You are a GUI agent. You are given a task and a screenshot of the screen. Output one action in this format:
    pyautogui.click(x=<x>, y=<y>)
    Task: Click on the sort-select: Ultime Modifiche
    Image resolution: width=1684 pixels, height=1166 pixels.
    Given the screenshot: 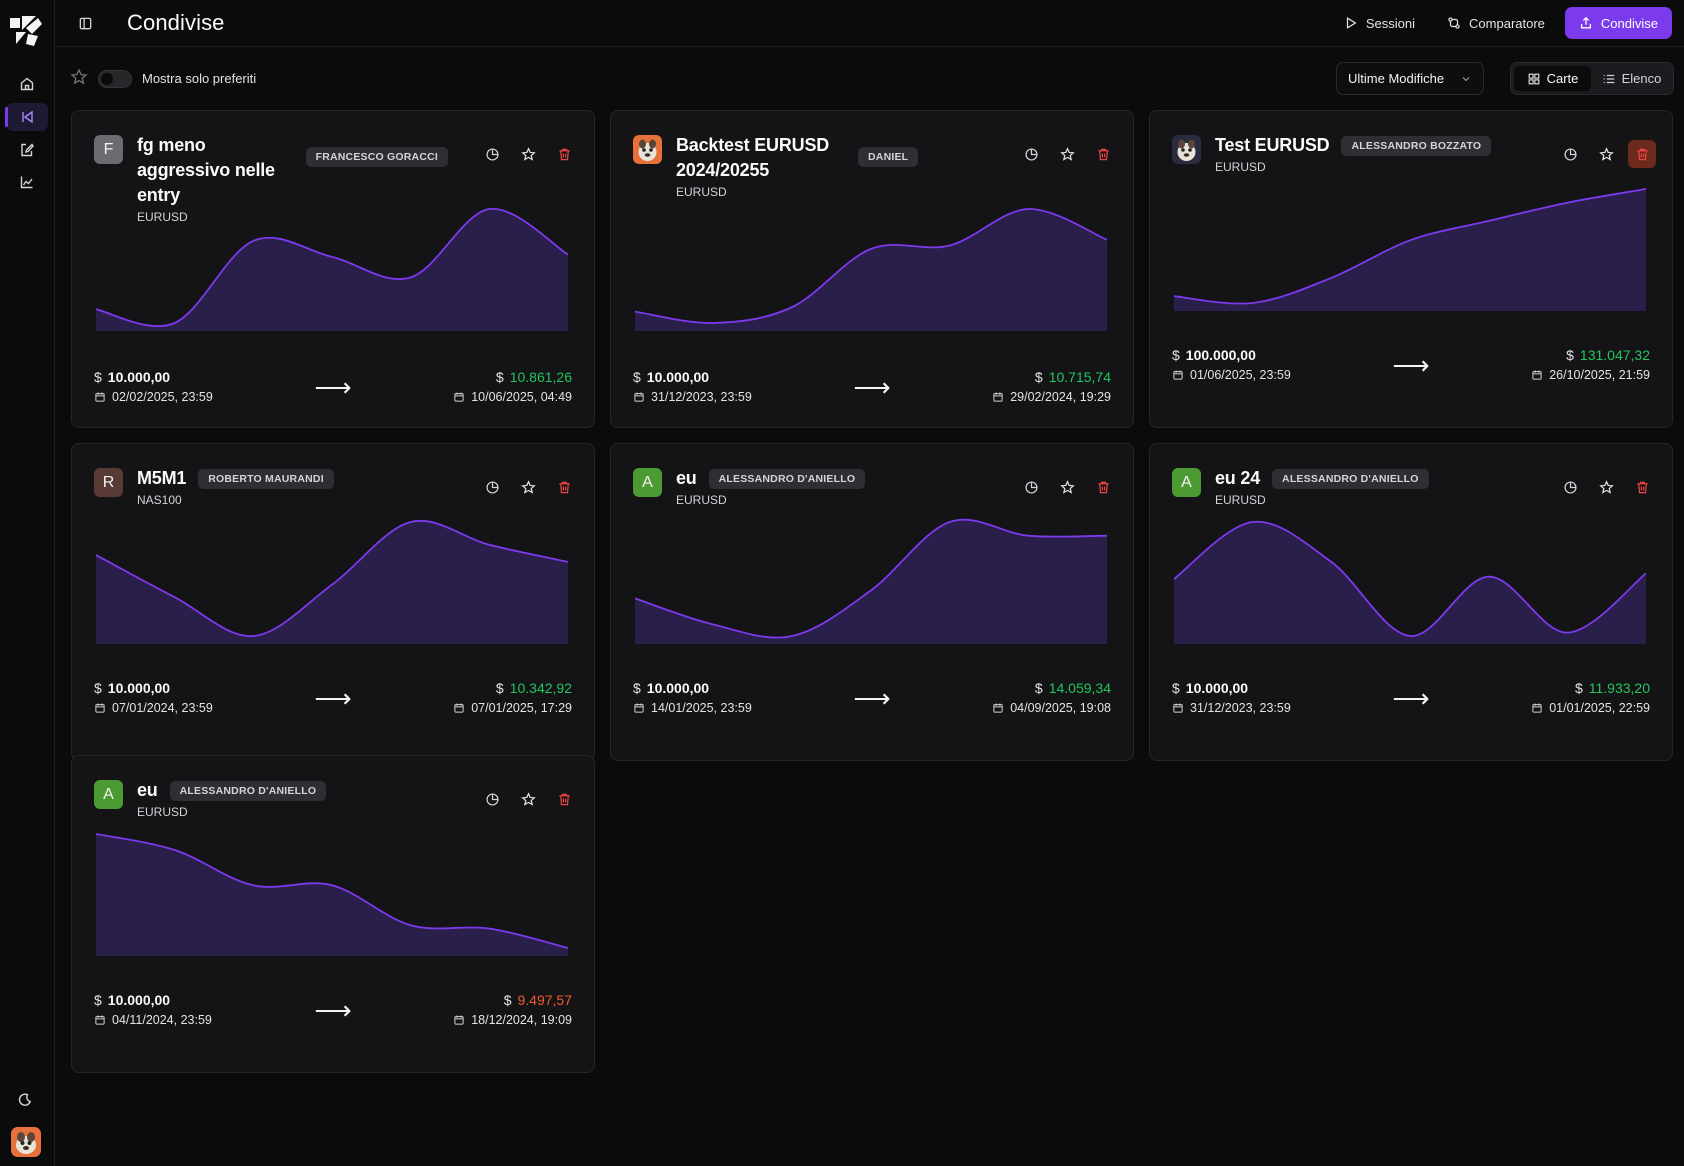 What is the action you would take?
    pyautogui.click(x=1410, y=78)
    